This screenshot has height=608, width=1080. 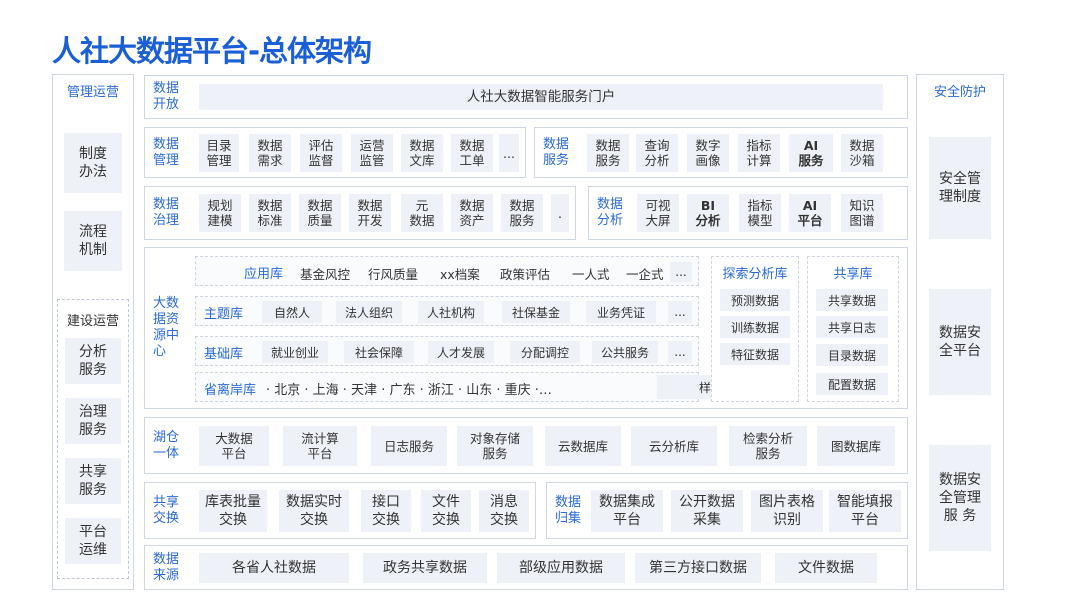 I want to click on analysis-item: 指标 模型, so click(x=760, y=213).